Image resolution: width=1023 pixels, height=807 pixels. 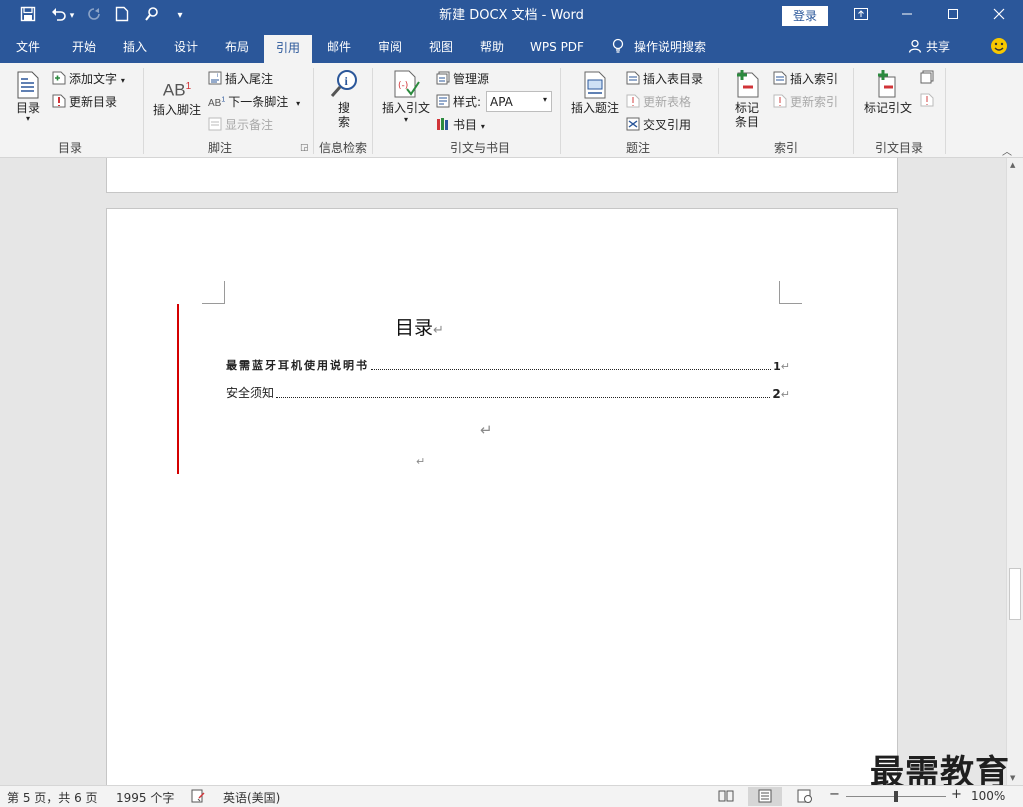 What do you see at coordinates (251, 797) in the screenshot?
I see `language-indicator: 英语(美国)` at bounding box center [251, 797].